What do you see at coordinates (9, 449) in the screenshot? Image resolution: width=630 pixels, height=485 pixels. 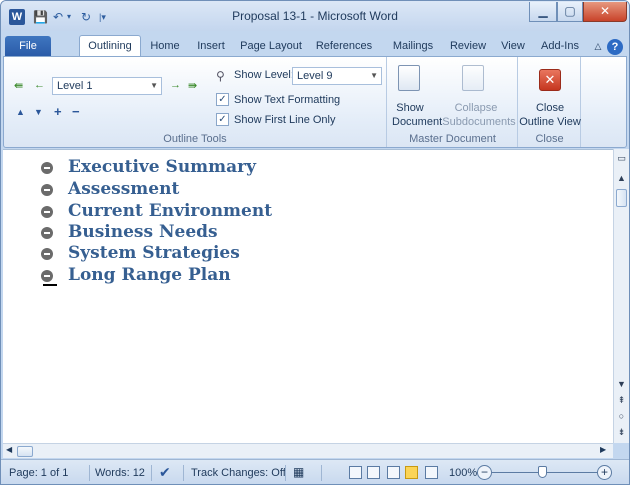 I see `scroll-left-icon: ◀` at bounding box center [9, 449].